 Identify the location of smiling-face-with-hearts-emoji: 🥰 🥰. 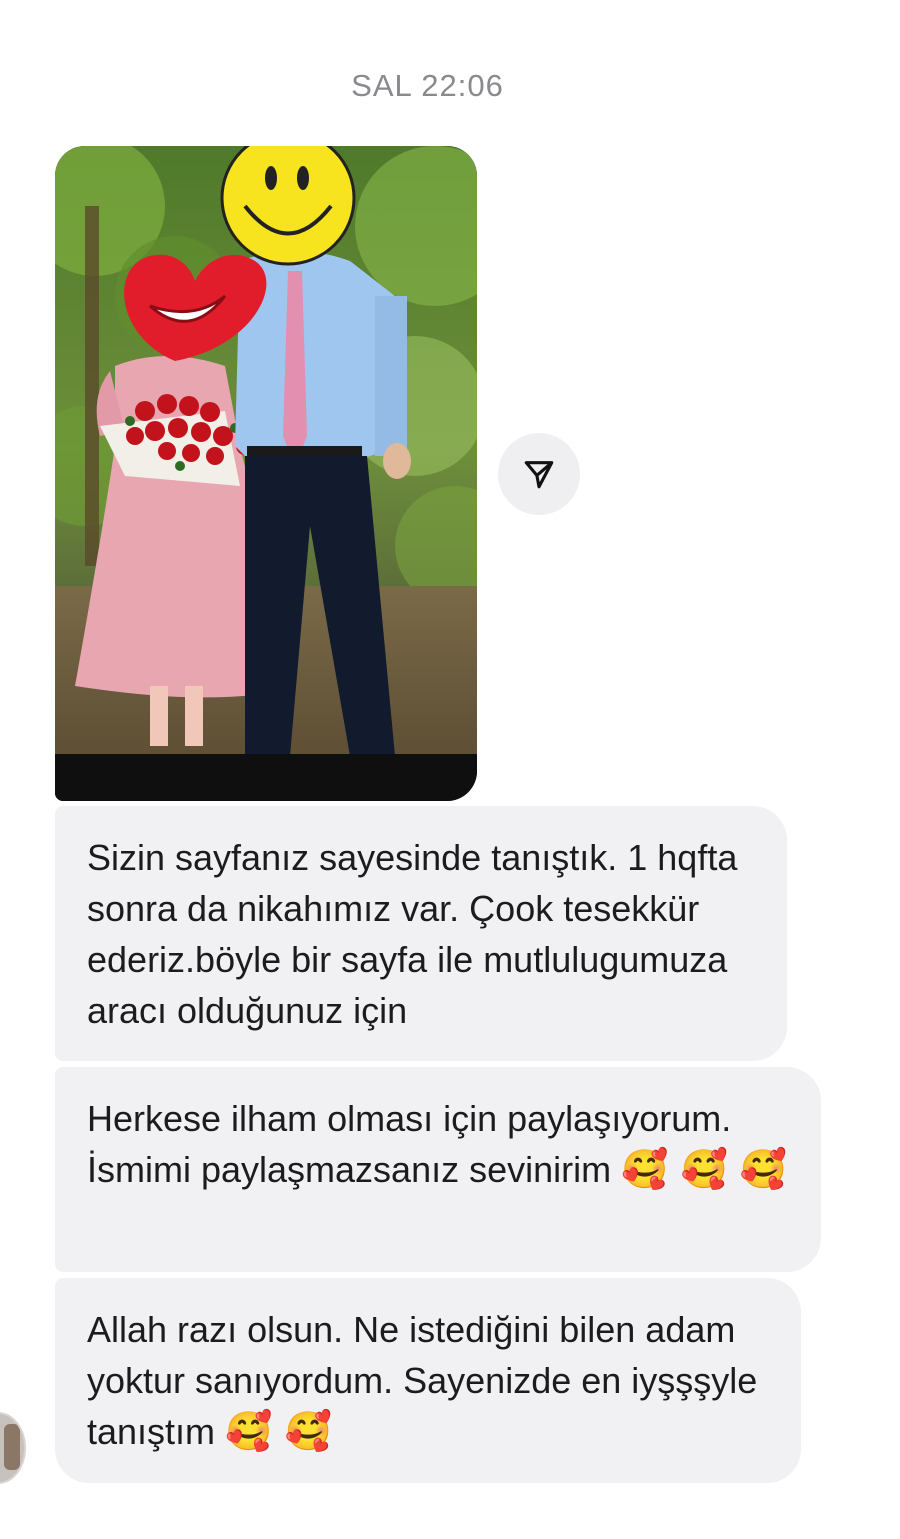
(278, 1431).